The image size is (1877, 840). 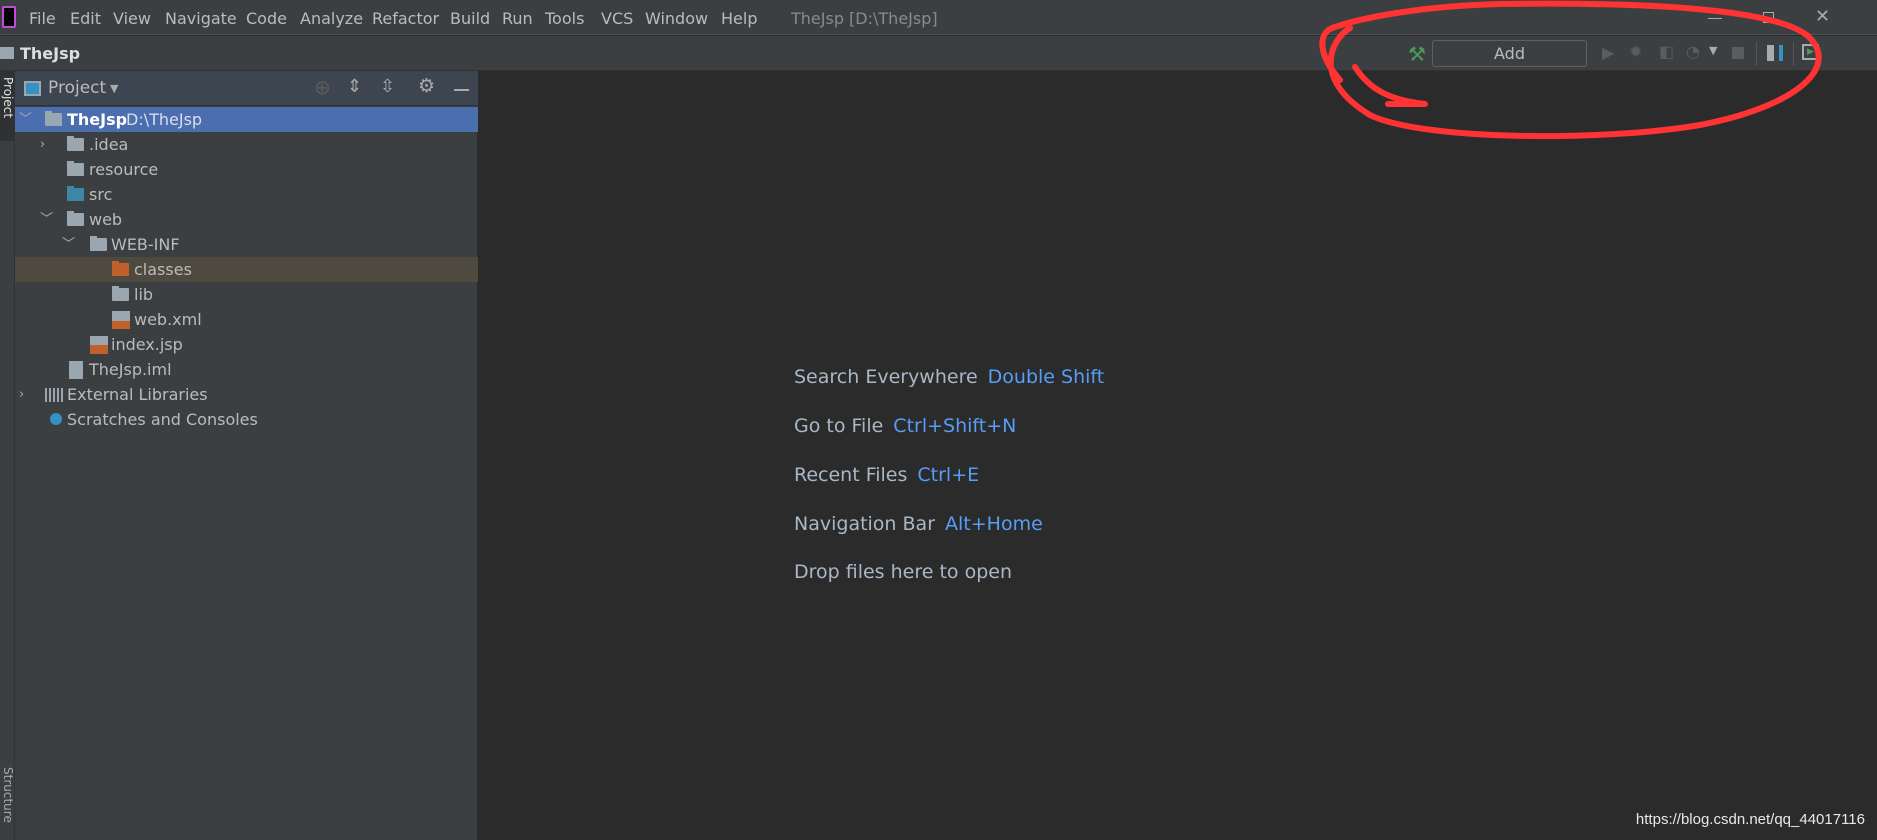 What do you see at coordinates (168, 319) in the screenshot?
I see `tree-label: web.xml` at bounding box center [168, 319].